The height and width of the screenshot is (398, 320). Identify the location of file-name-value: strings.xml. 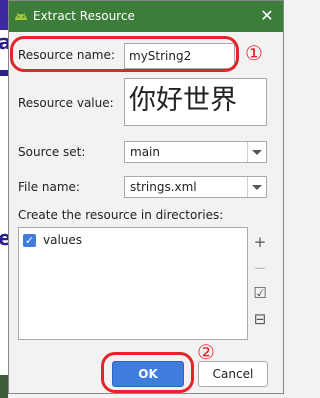
(163, 187).